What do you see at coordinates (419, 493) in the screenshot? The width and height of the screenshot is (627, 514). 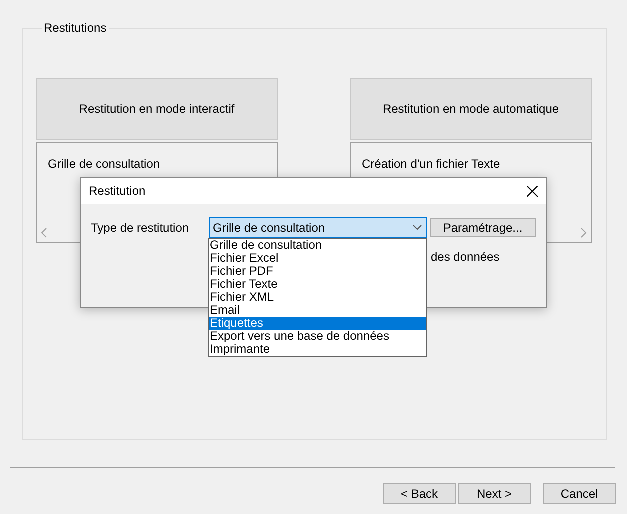 I see `wizard-button: < Back` at bounding box center [419, 493].